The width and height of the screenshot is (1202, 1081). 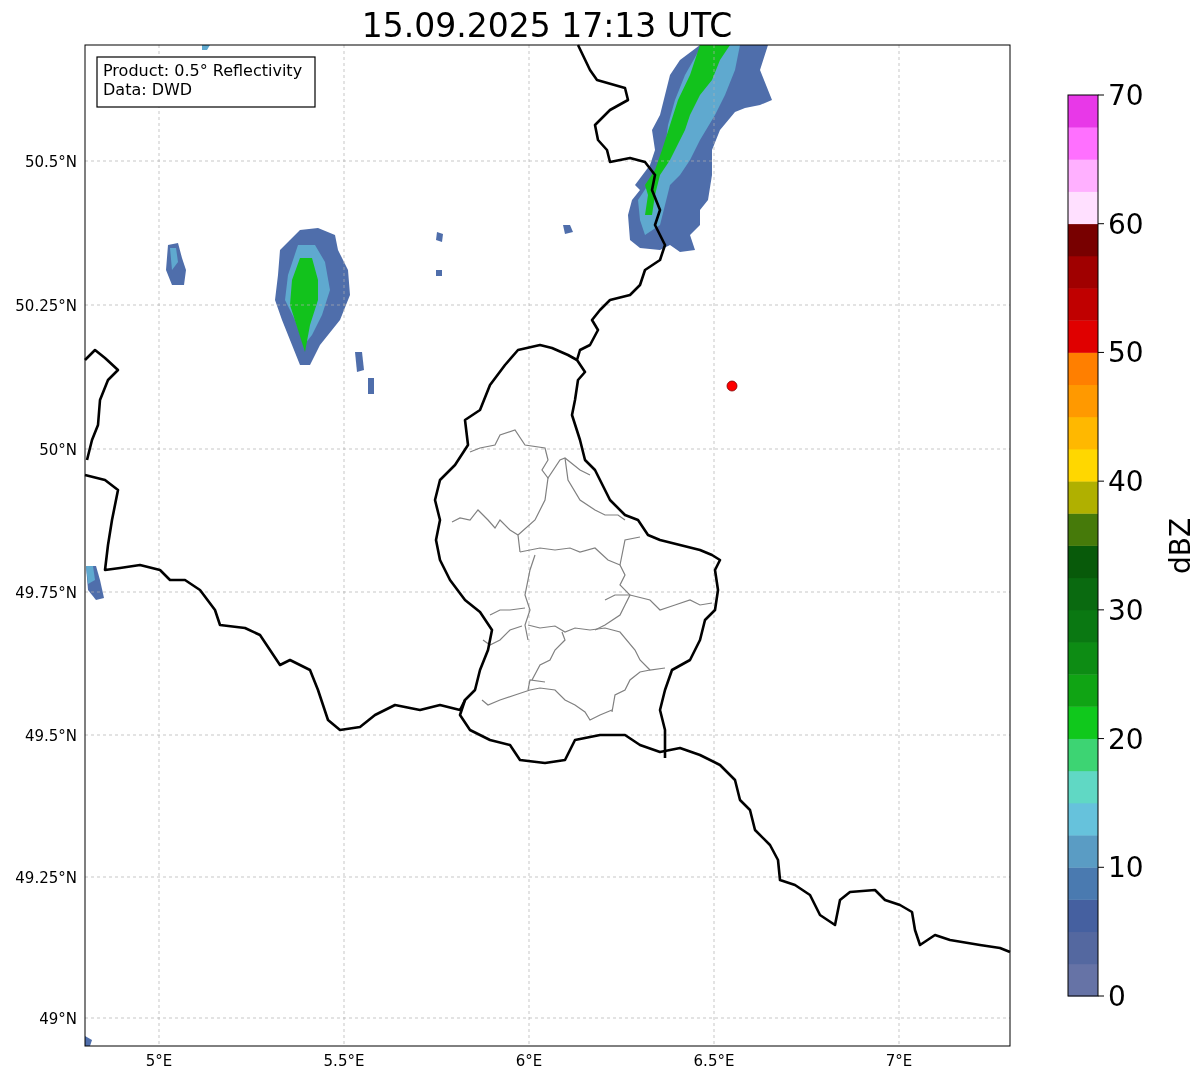 I want to click on axis-tick-label: 49.5°N, so click(x=50, y=736).